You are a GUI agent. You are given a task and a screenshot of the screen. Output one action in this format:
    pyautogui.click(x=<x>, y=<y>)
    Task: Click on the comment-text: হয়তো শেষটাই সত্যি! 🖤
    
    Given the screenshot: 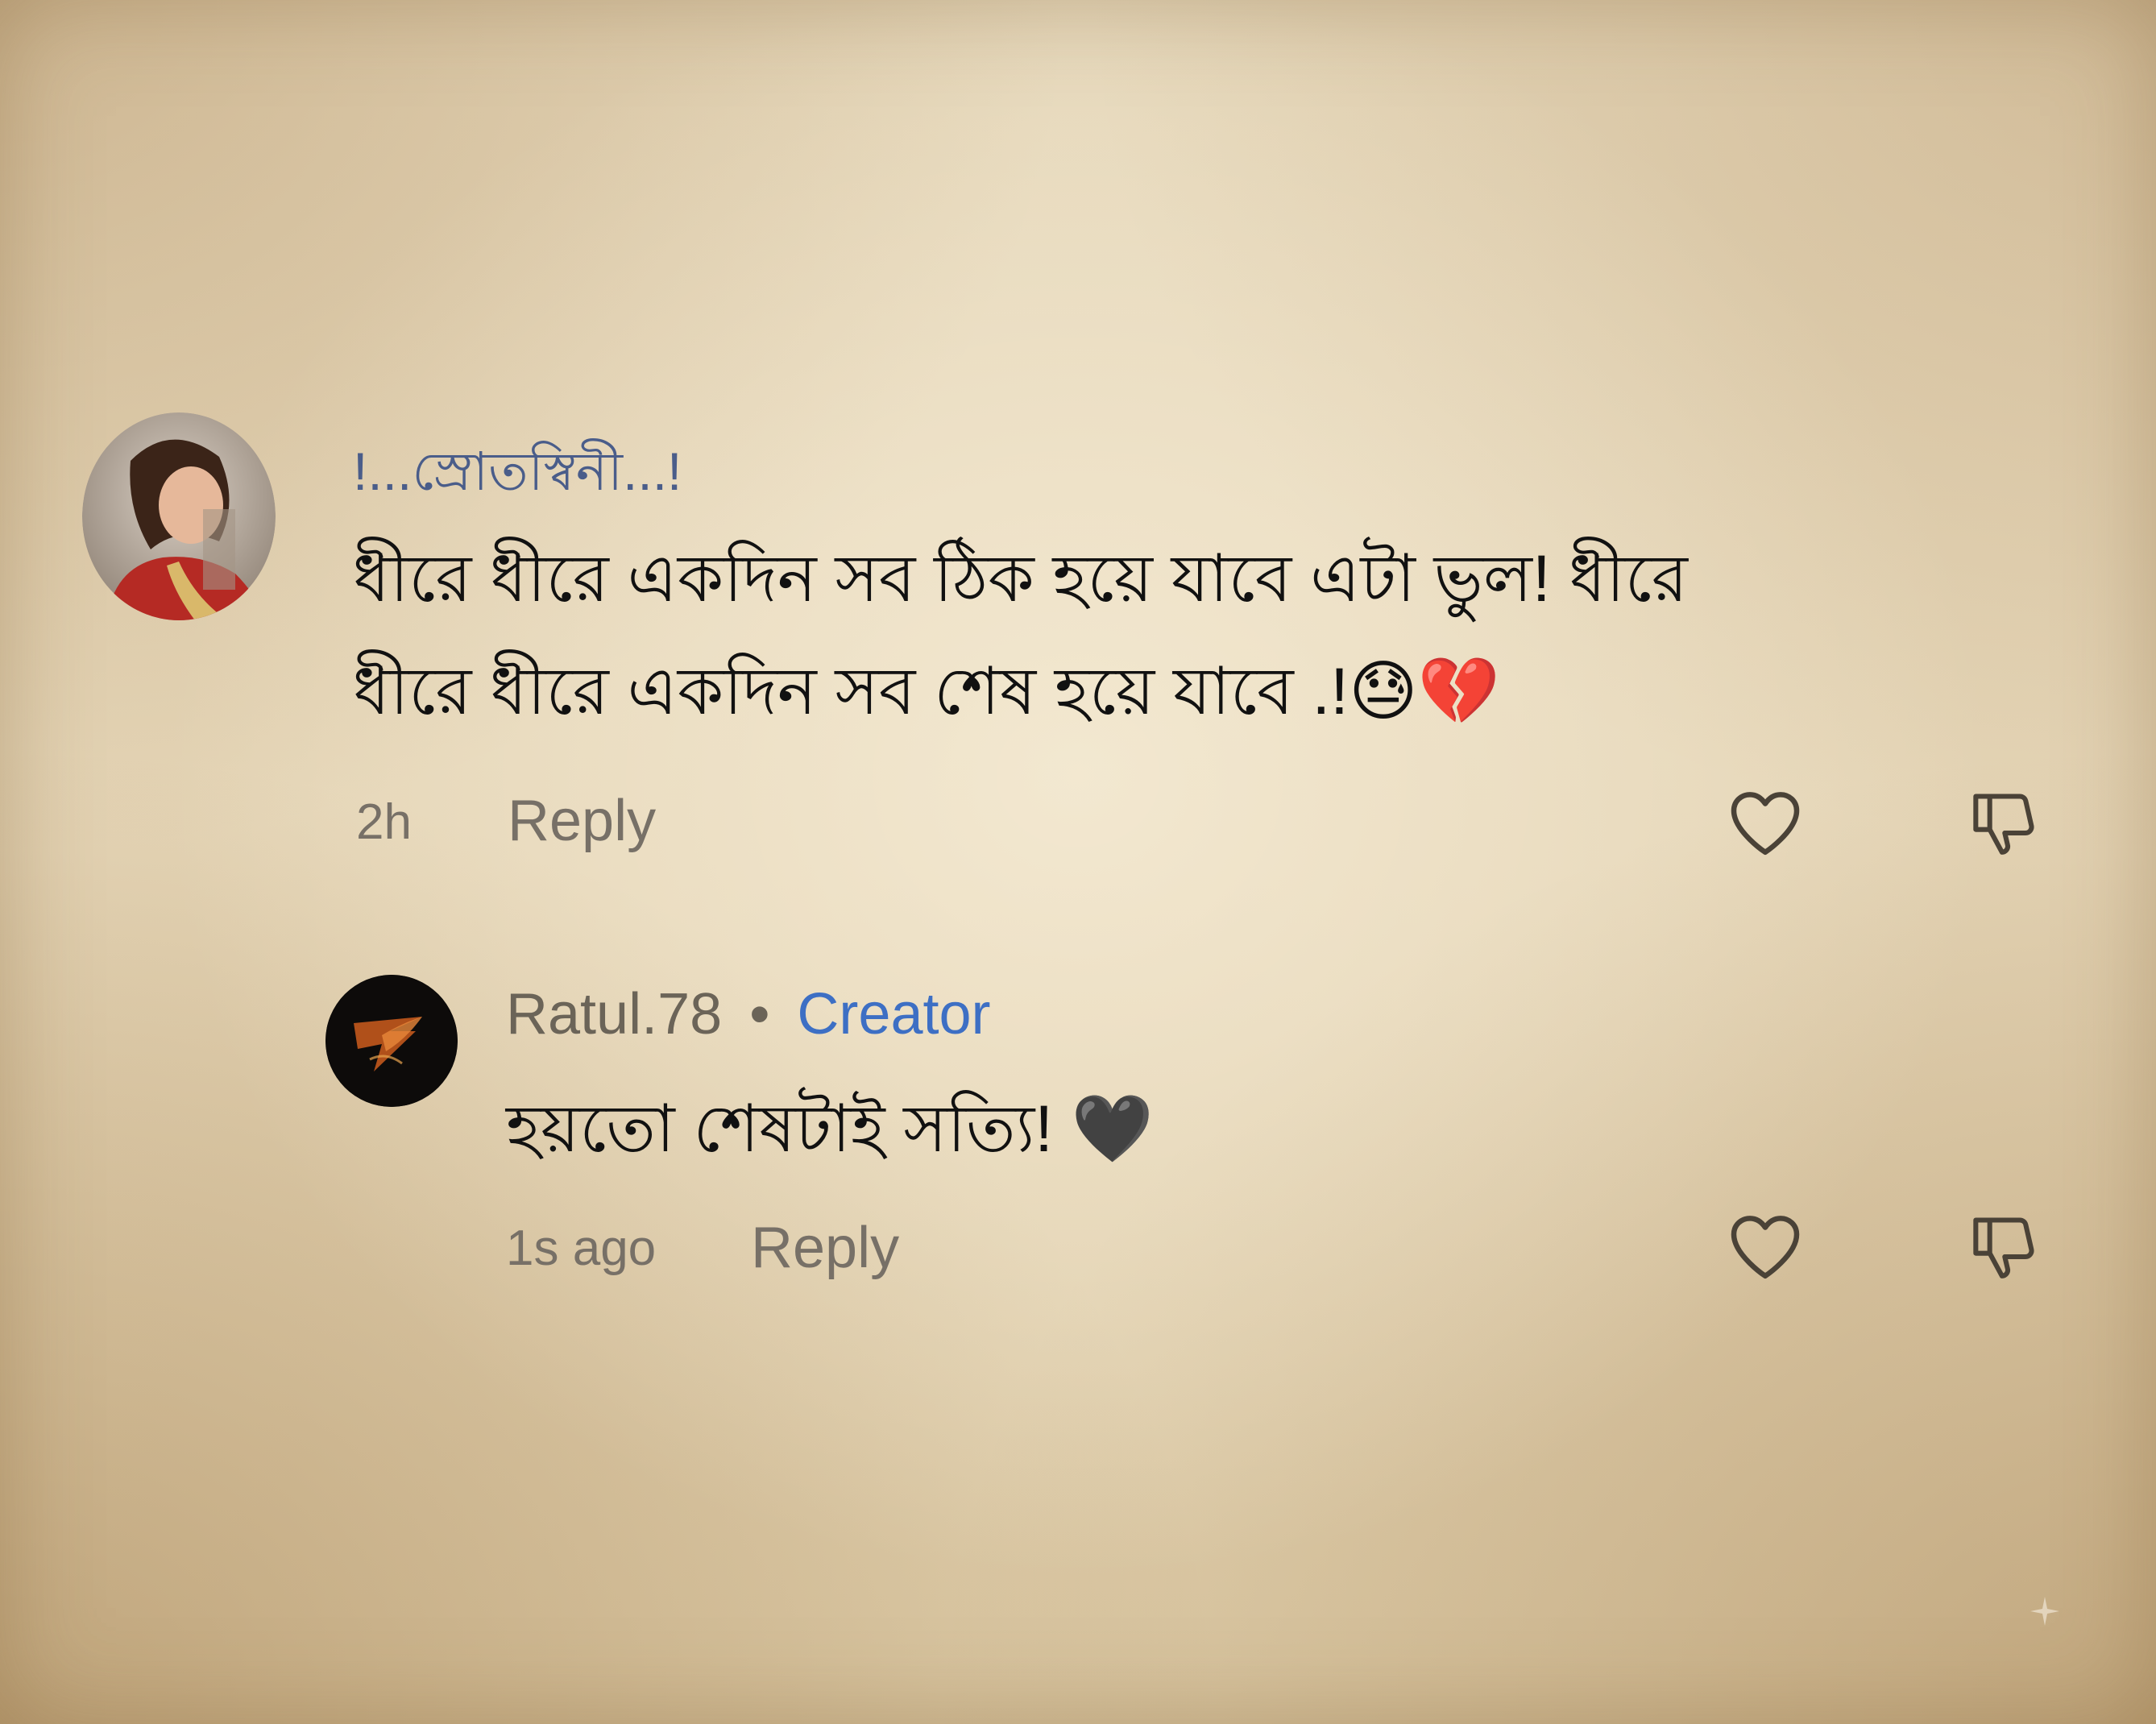 What is the action you would take?
    pyautogui.click(x=830, y=1129)
    